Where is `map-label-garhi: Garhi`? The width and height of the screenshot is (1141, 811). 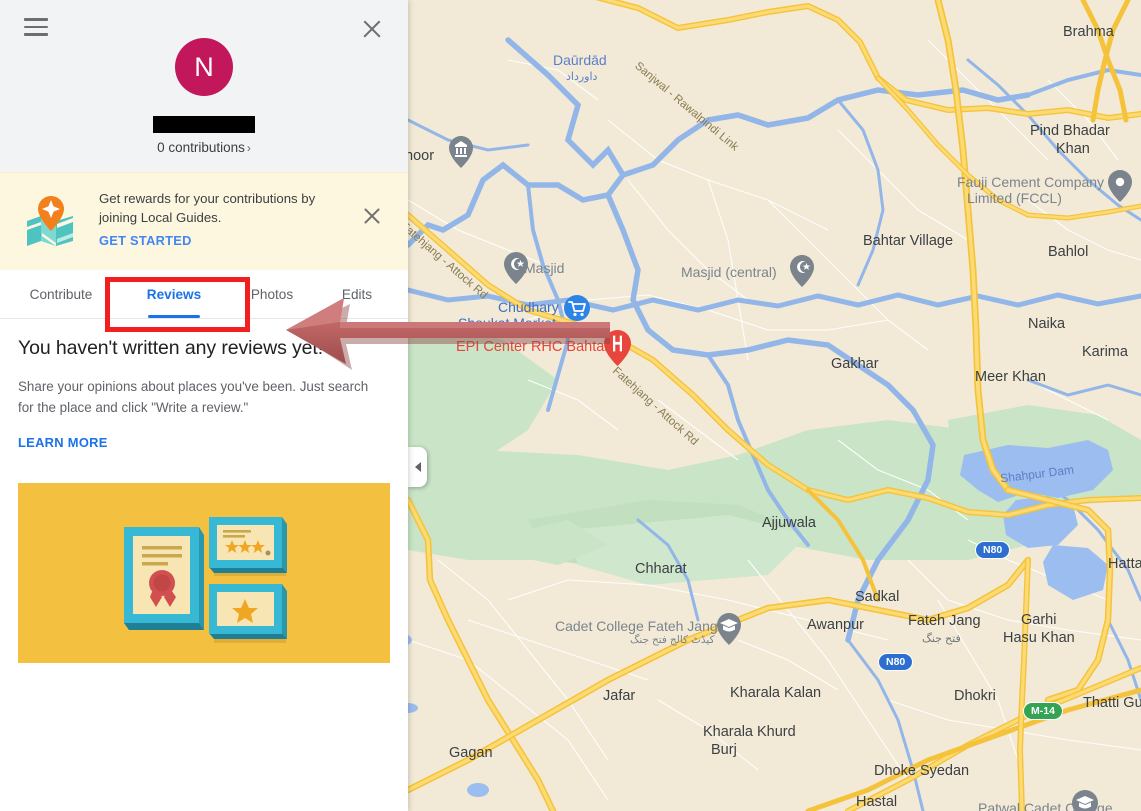
map-label-garhi: Garhi is located at coordinates (1039, 620).